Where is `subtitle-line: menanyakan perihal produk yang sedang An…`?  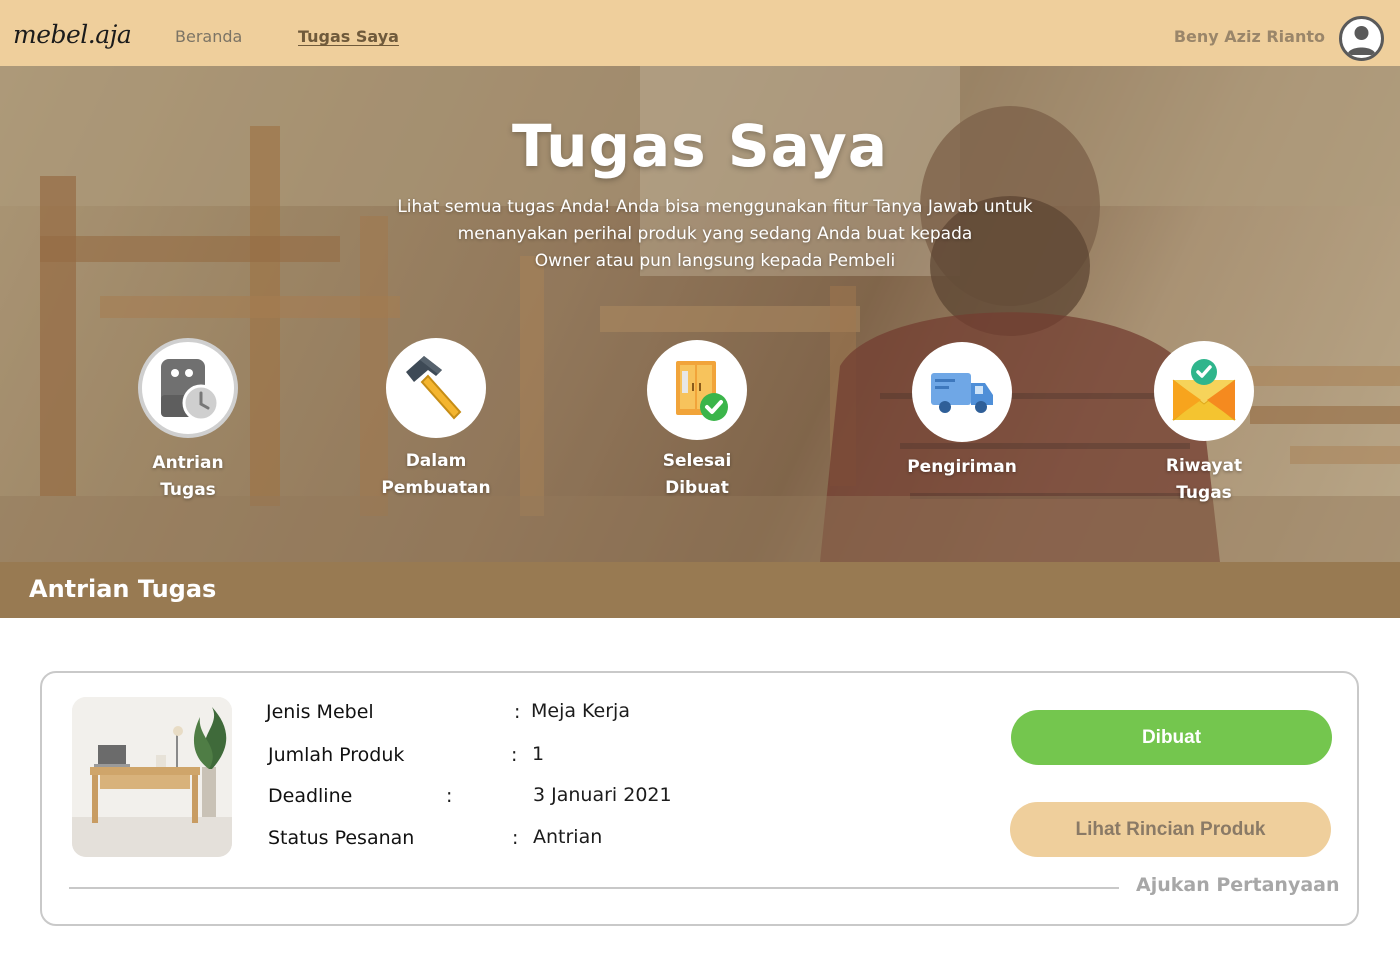
subtitle-line: menanyakan perihal produk yang sedang An… is located at coordinates (715, 234).